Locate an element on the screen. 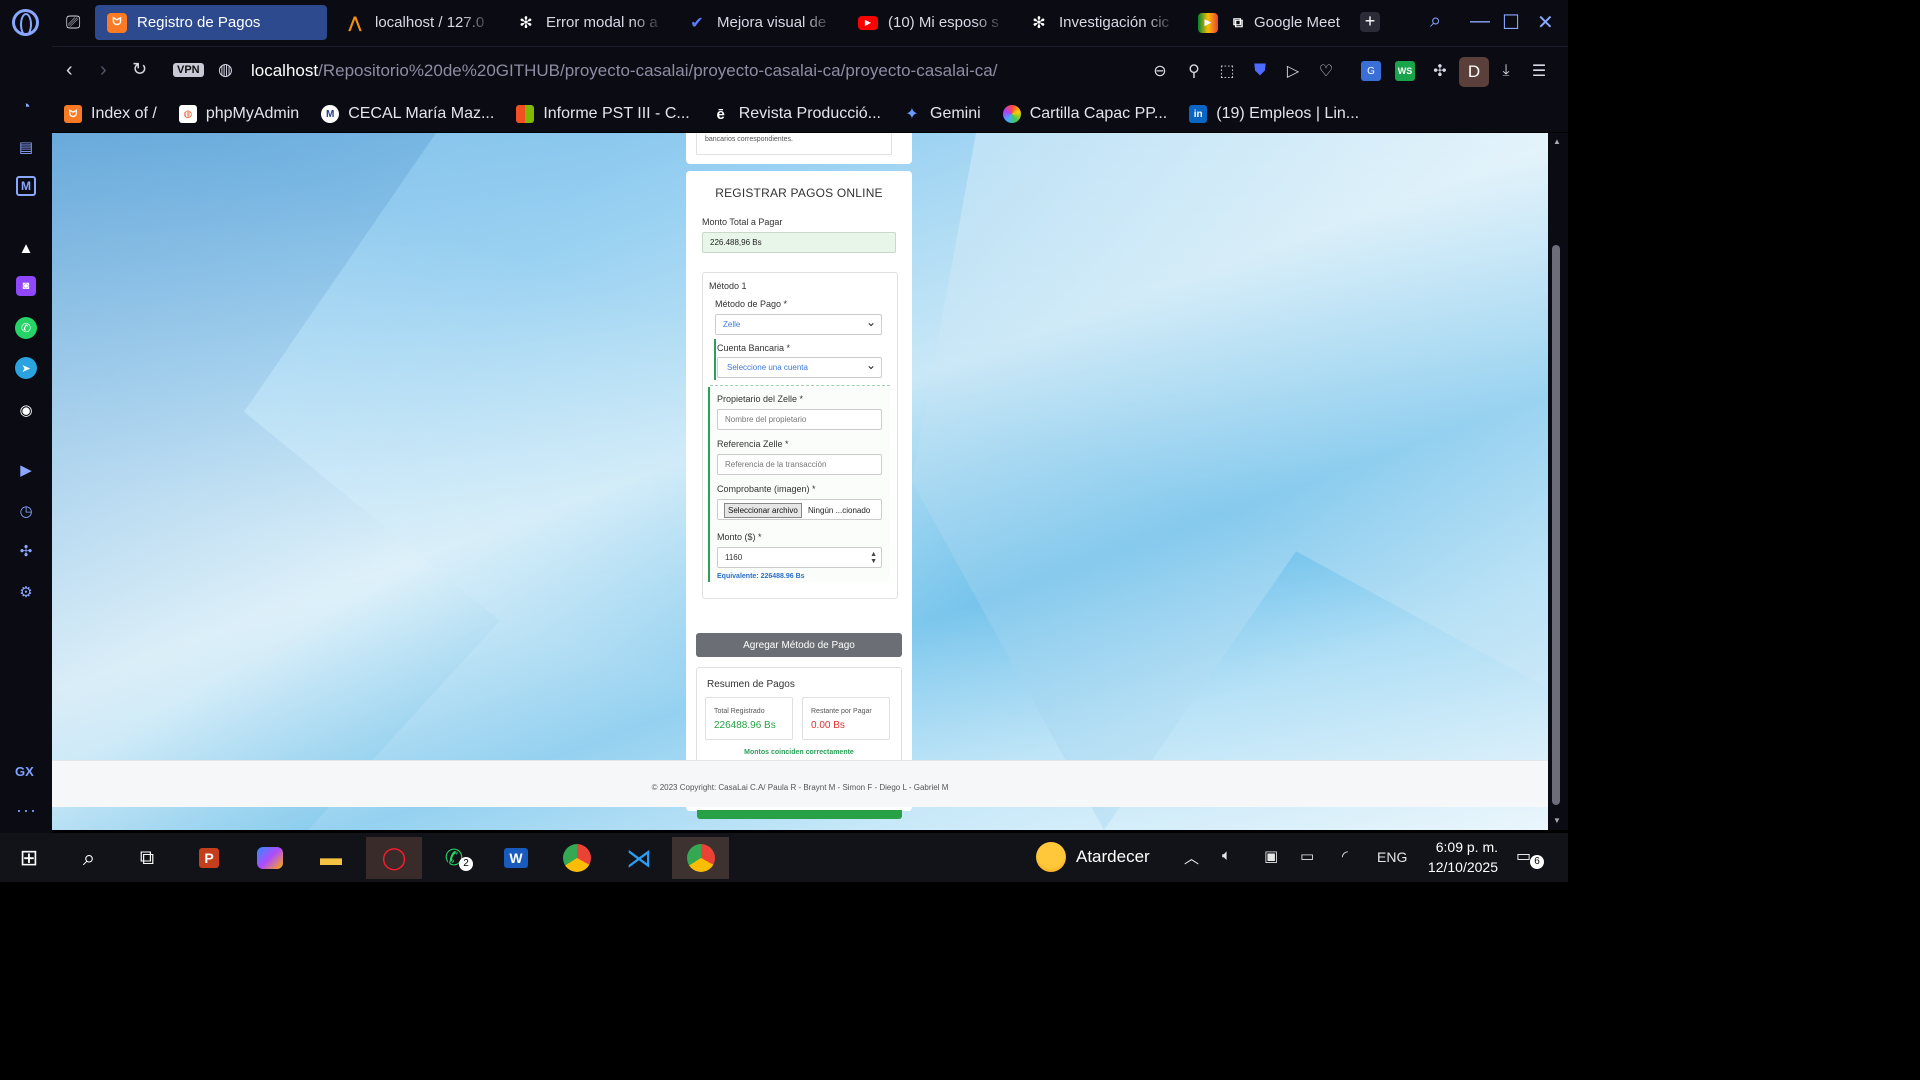 This screenshot has height=1080, width=1920. zelle-ref-input: Referencia de la transacción is located at coordinates (799, 464).